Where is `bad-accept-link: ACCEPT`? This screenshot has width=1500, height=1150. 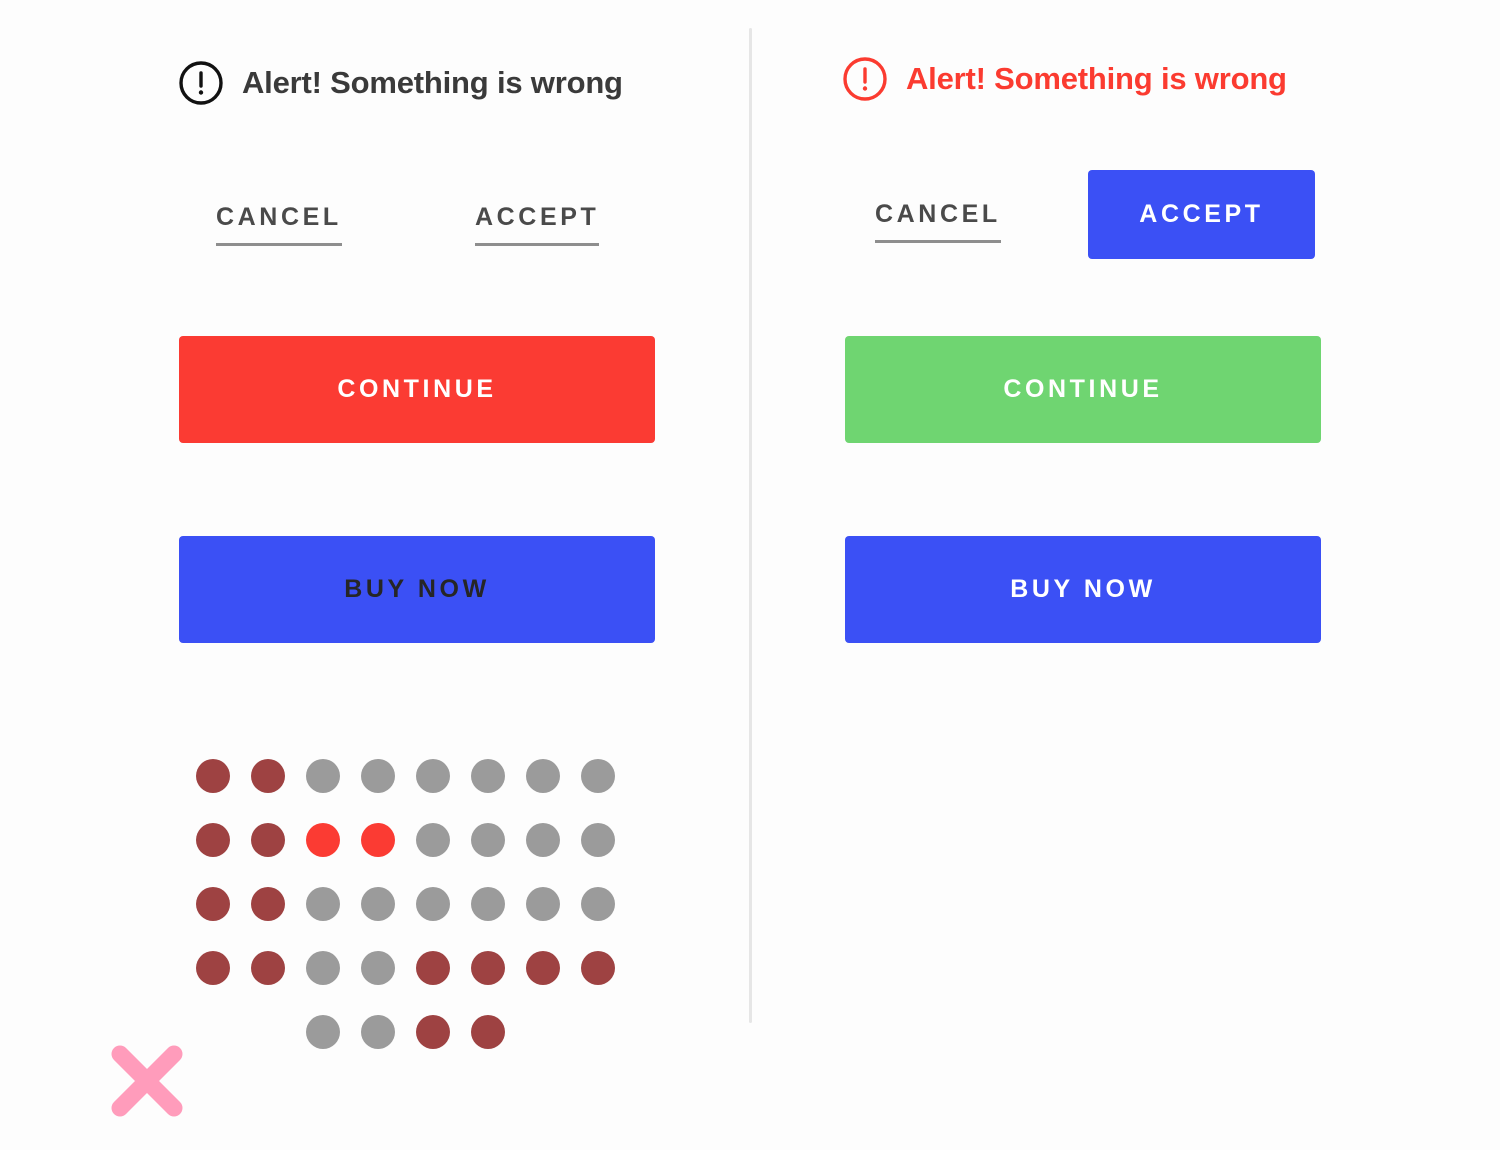 bad-accept-link: ACCEPT is located at coordinates (537, 225).